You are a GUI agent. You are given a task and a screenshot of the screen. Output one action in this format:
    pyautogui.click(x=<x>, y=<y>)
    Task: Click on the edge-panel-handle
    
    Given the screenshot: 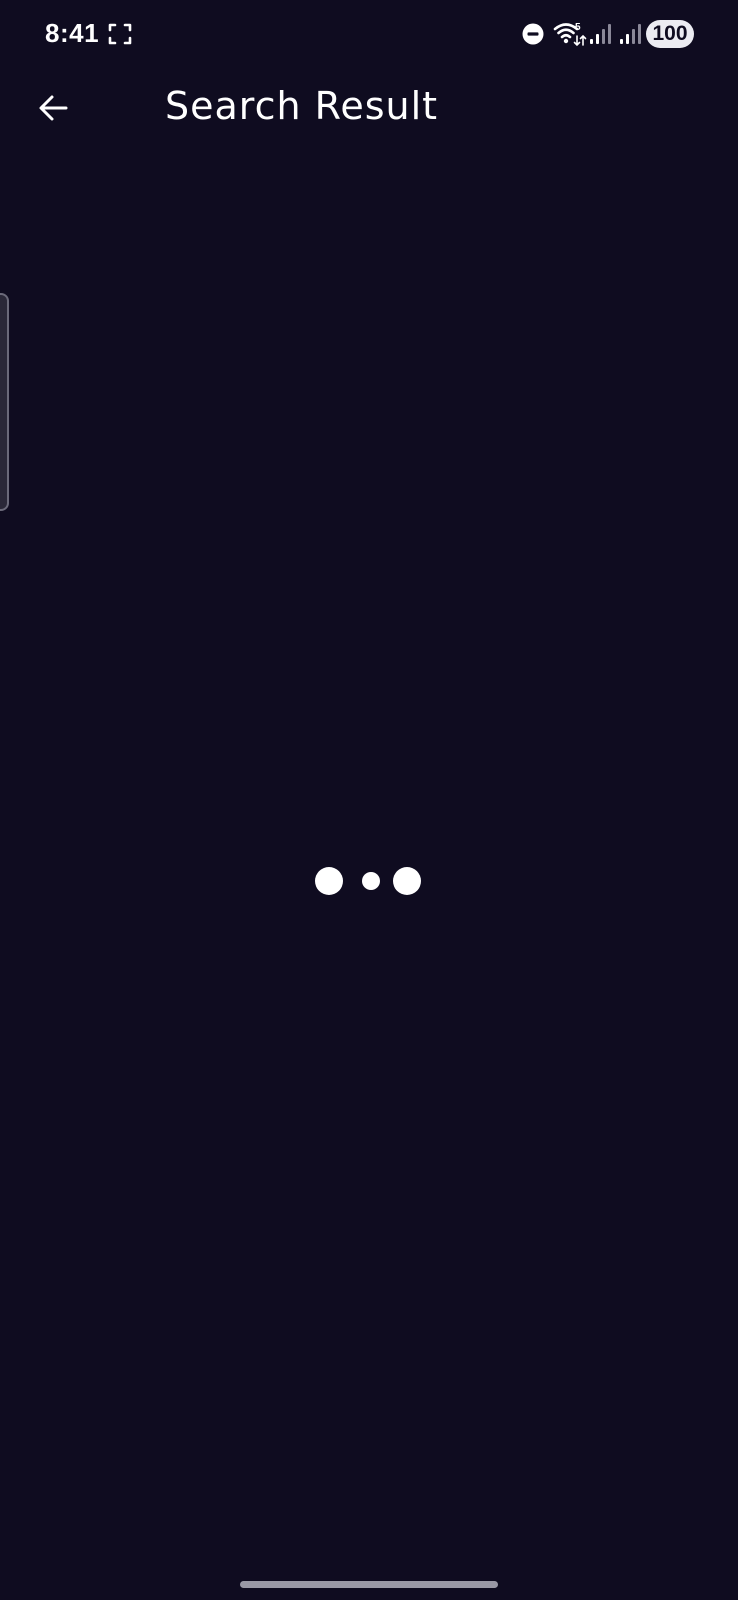 What is the action you would take?
    pyautogui.click(x=4, y=402)
    